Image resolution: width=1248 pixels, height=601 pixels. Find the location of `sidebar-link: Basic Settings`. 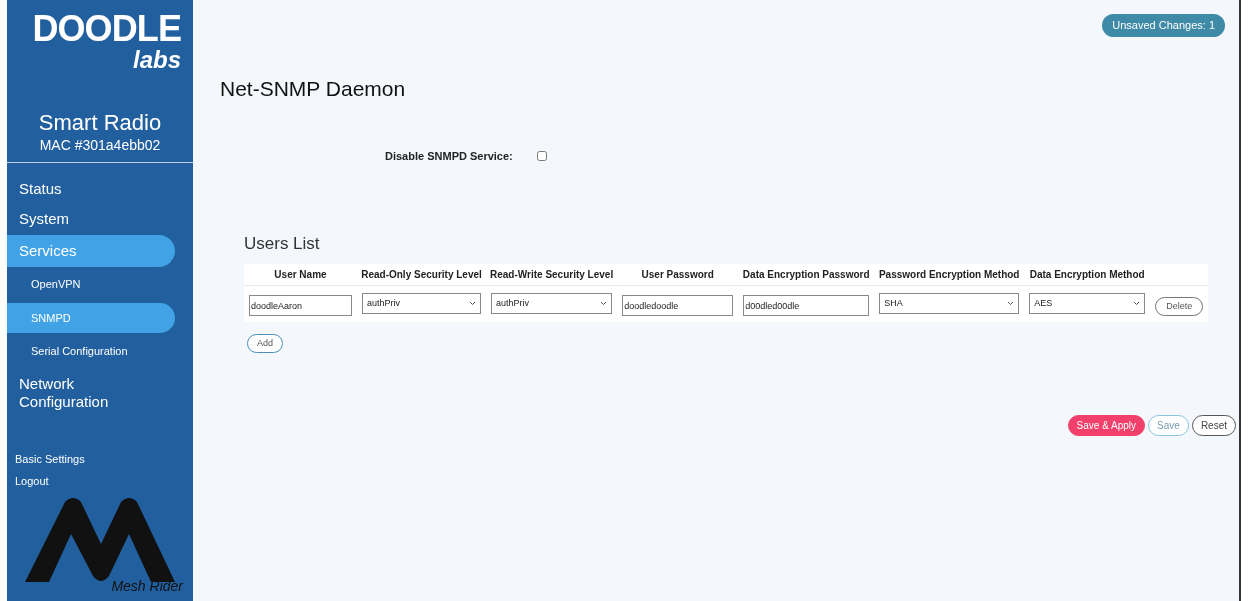

sidebar-link: Basic Settings is located at coordinates (50, 458).